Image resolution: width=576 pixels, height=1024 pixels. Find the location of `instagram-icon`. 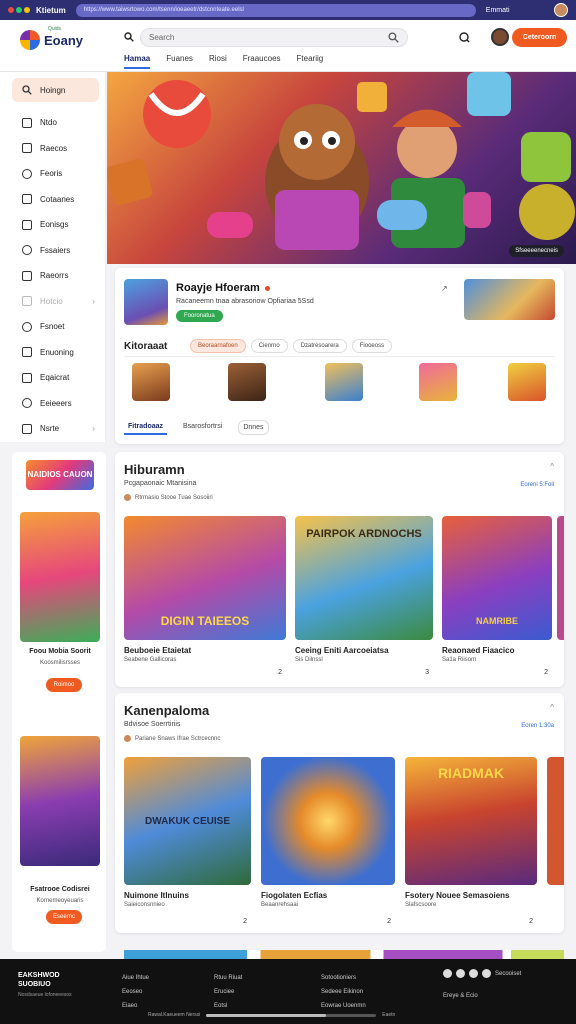

instagram-icon is located at coordinates (473, 973).